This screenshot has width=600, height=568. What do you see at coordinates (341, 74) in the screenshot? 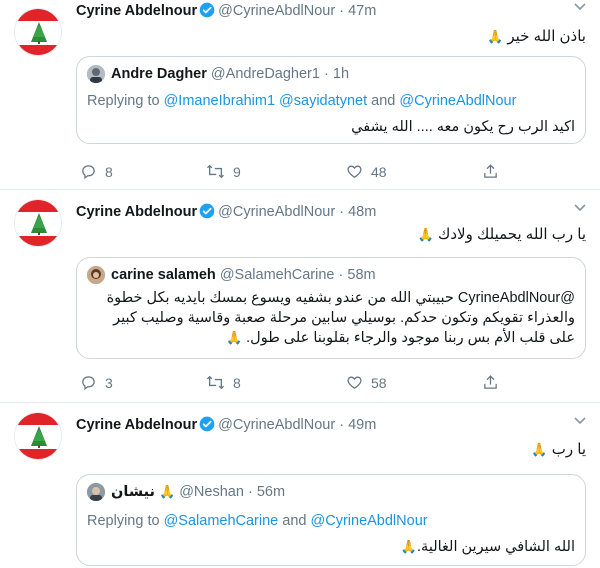
I see `quote-timestamp: 1h` at bounding box center [341, 74].